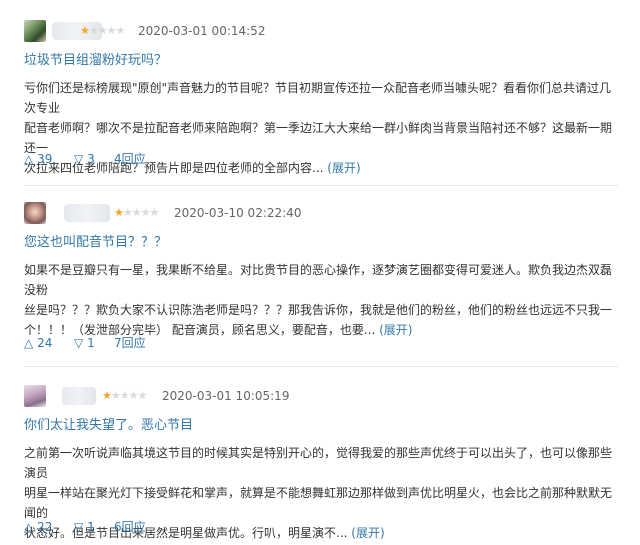 This screenshot has width=640, height=545. What do you see at coordinates (324, 214) in the screenshot?
I see `review-header: ★★★★★ 2020-03-10 02:22:40` at bounding box center [324, 214].